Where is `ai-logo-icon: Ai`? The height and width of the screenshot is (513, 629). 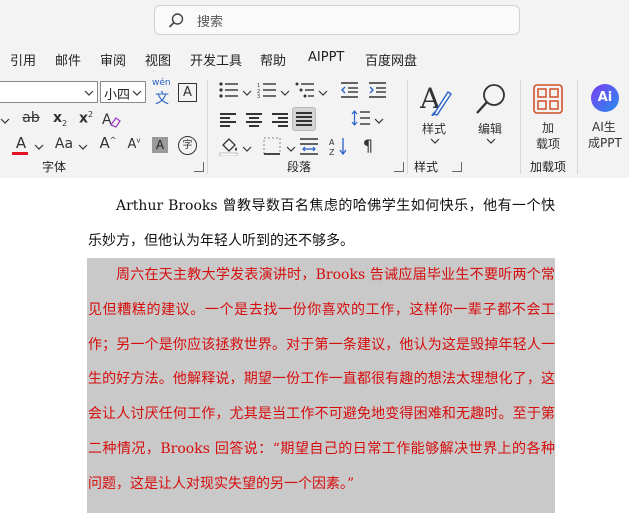 ai-logo-icon: Ai is located at coordinates (605, 98).